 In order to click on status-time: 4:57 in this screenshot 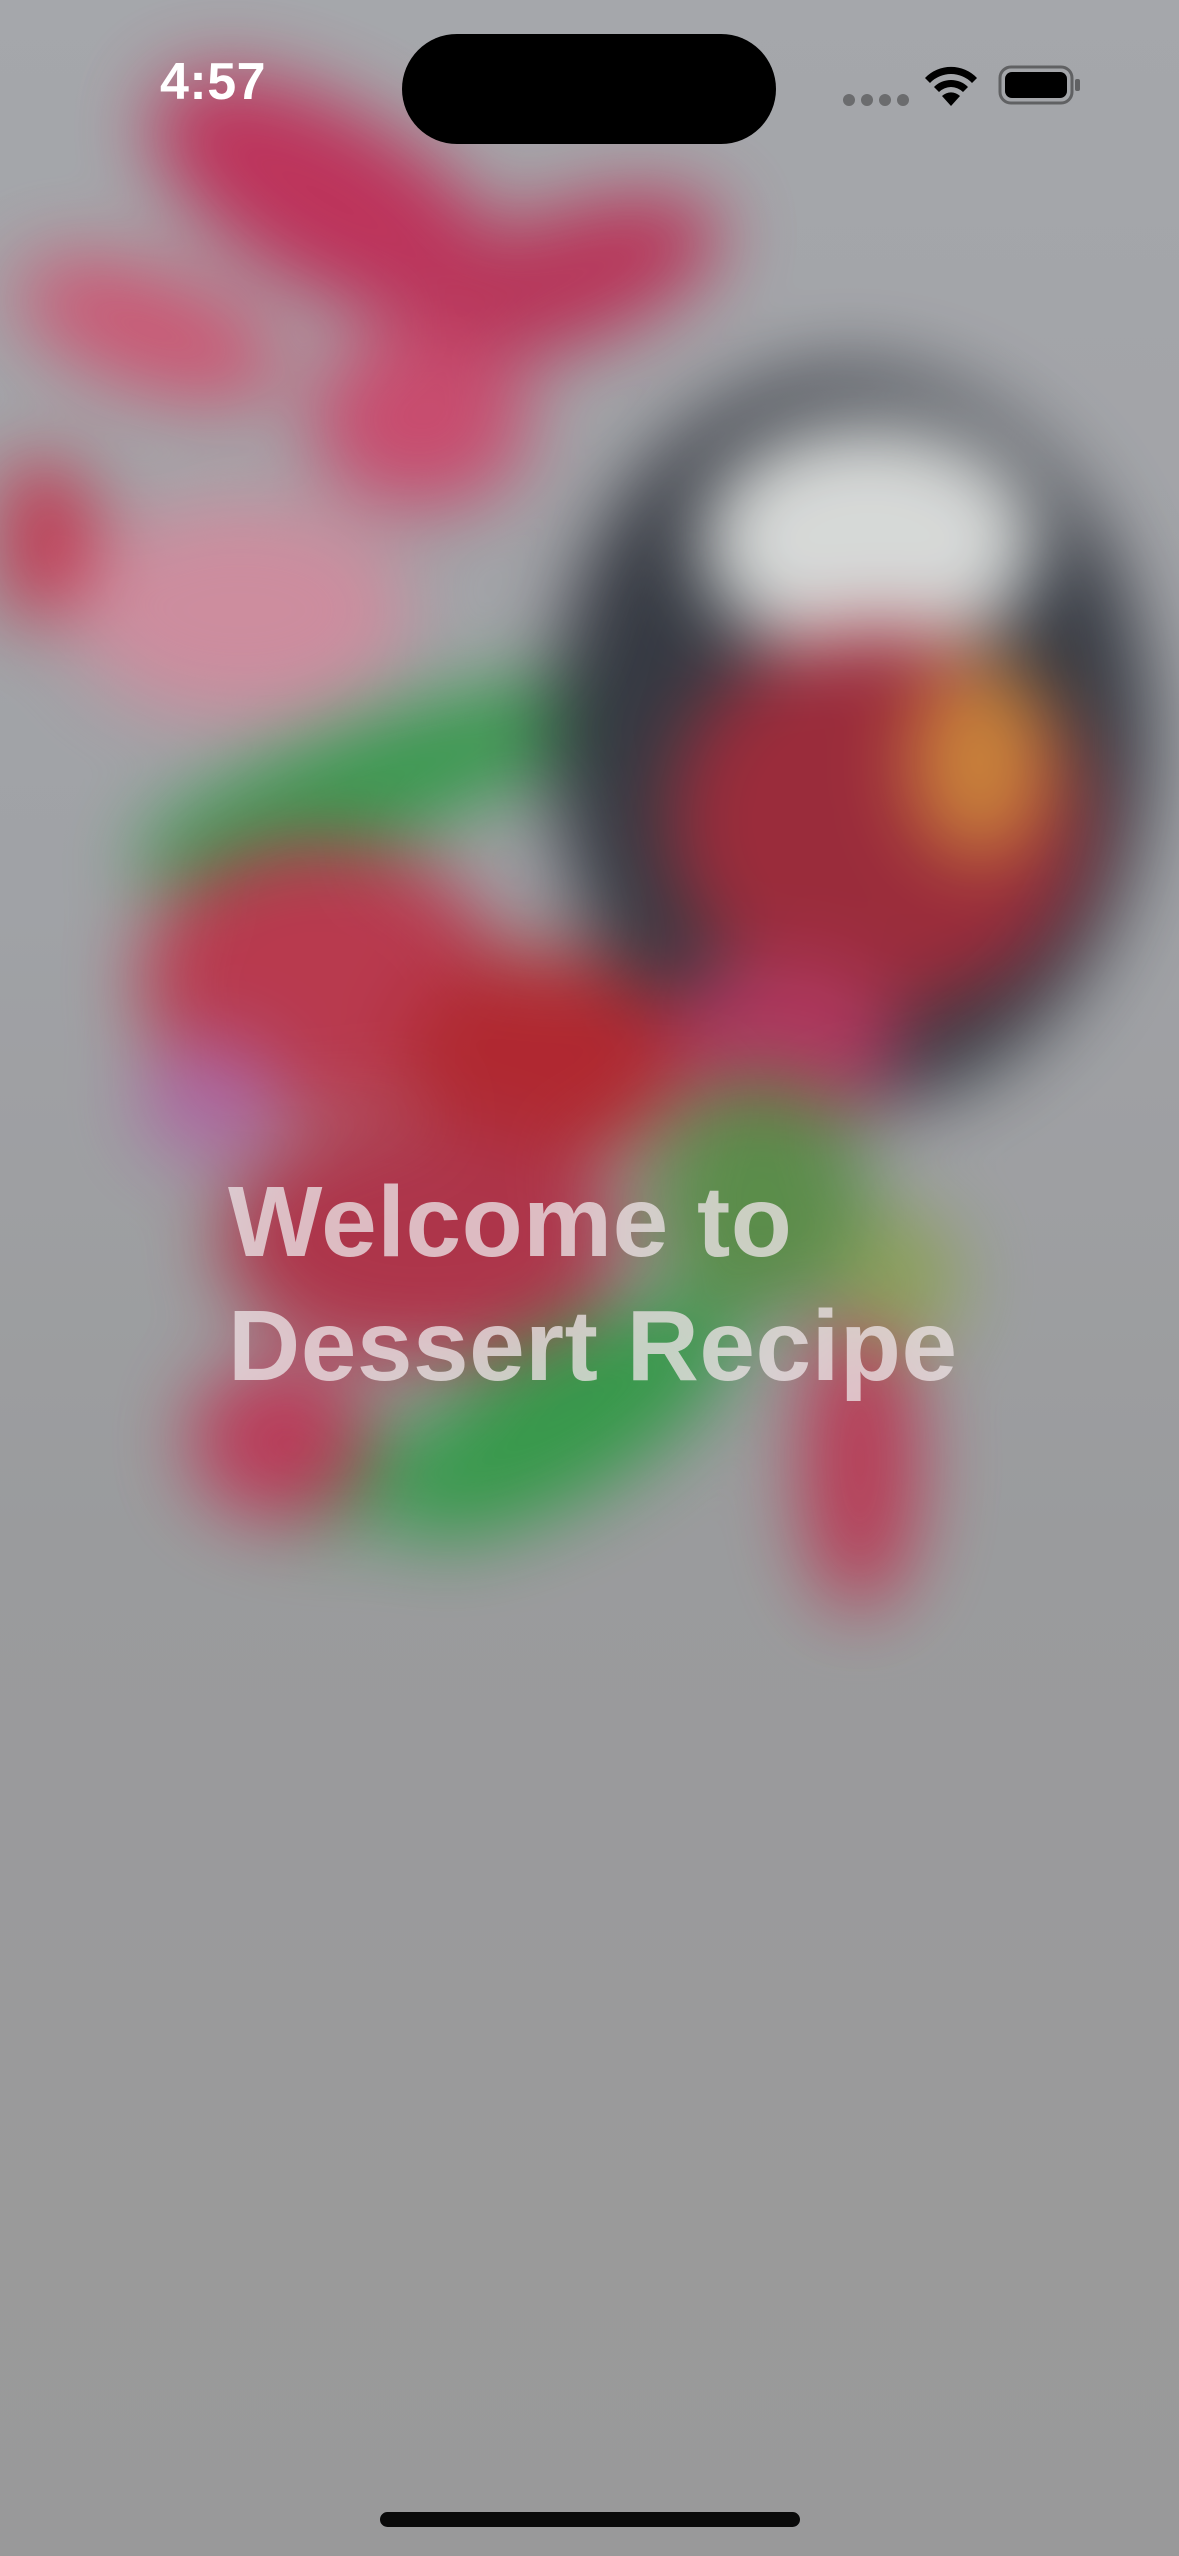, I will do `click(213, 82)`.